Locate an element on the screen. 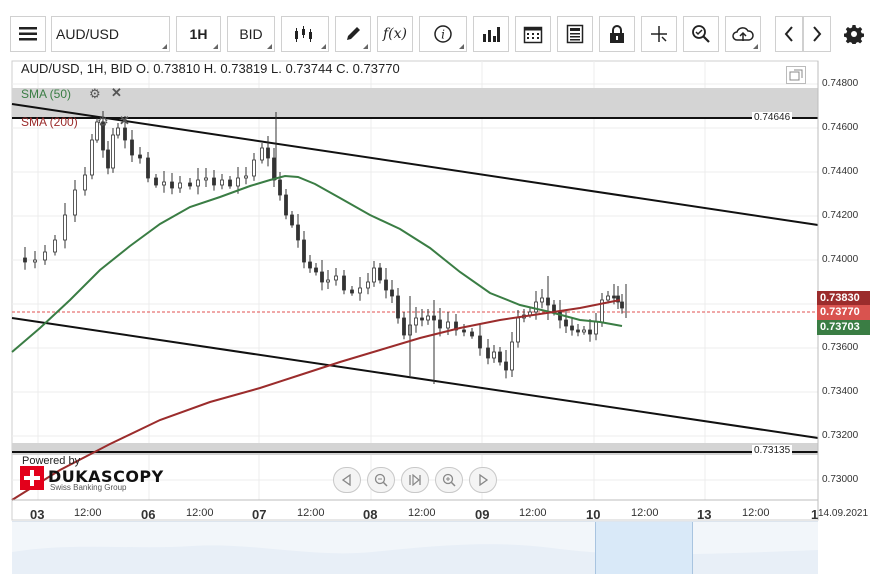 The height and width of the screenshot is (574, 876). lower-level-label: 0.73135 is located at coordinates (772, 450).